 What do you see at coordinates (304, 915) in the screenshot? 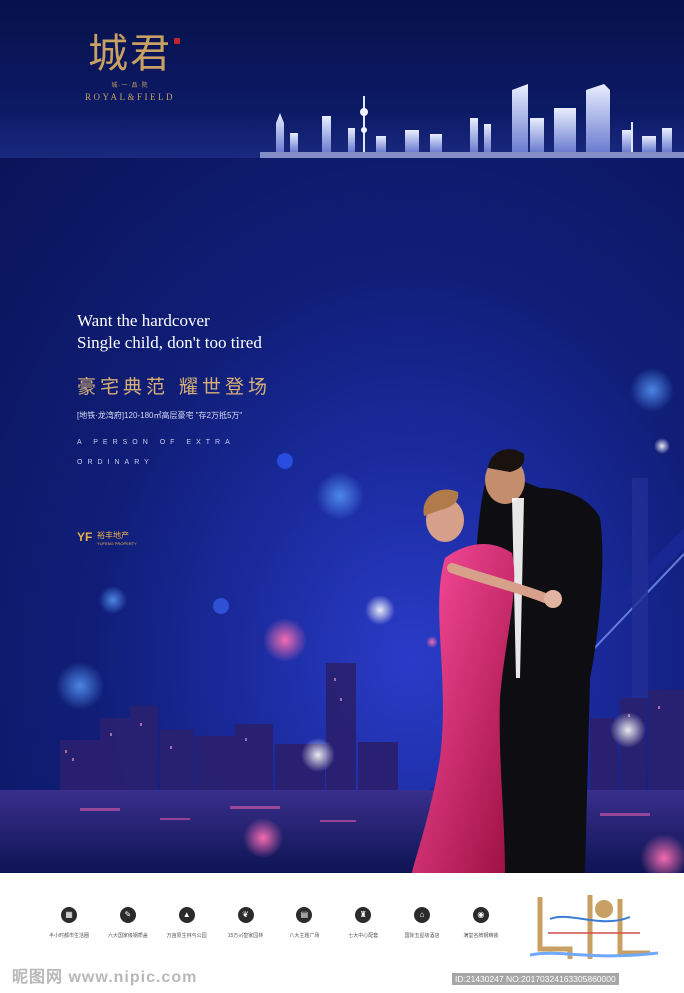
I see `plaza-icon: ▤` at bounding box center [304, 915].